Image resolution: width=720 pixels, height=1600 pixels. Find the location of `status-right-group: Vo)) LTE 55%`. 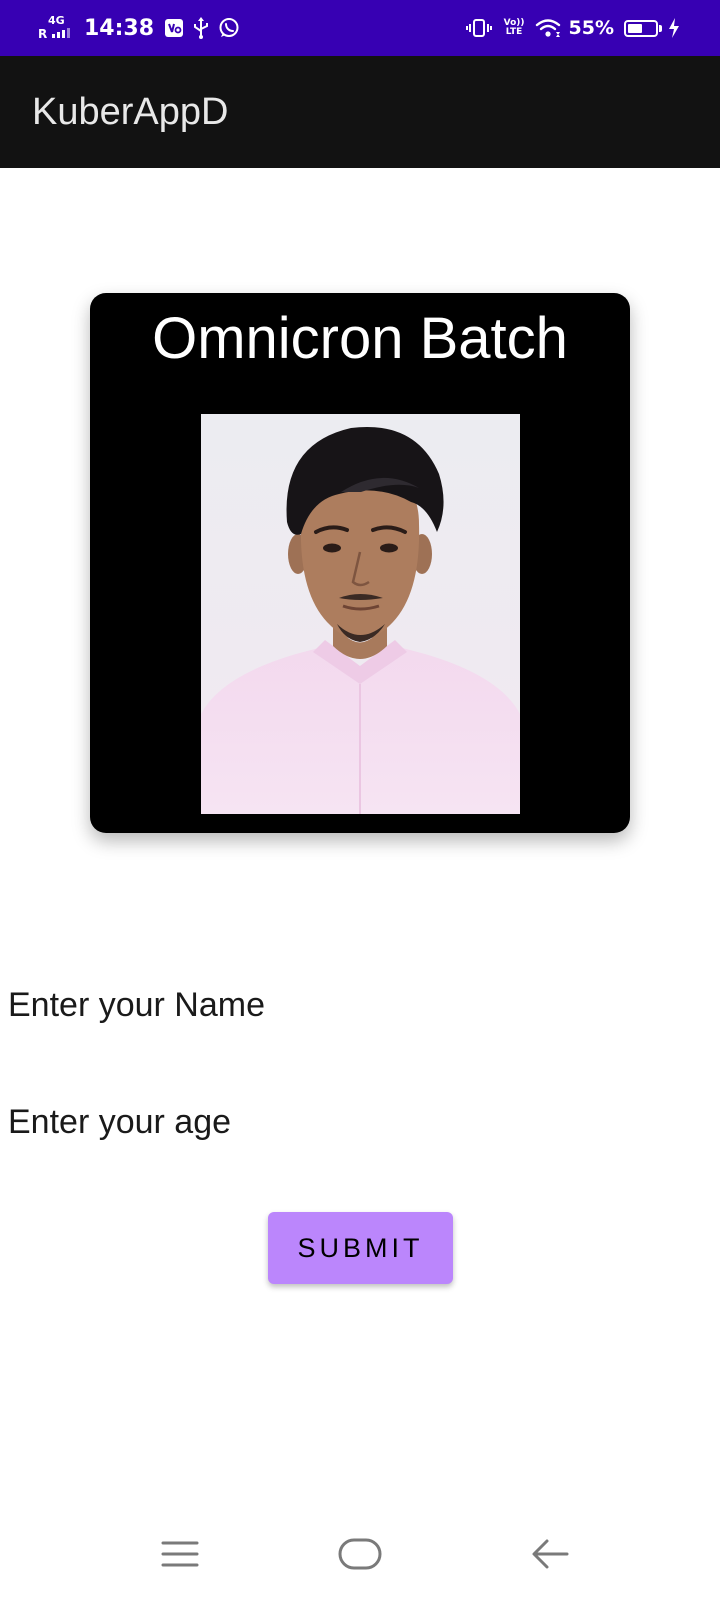

status-right-group: Vo)) LTE 55% is located at coordinates (568, 28).